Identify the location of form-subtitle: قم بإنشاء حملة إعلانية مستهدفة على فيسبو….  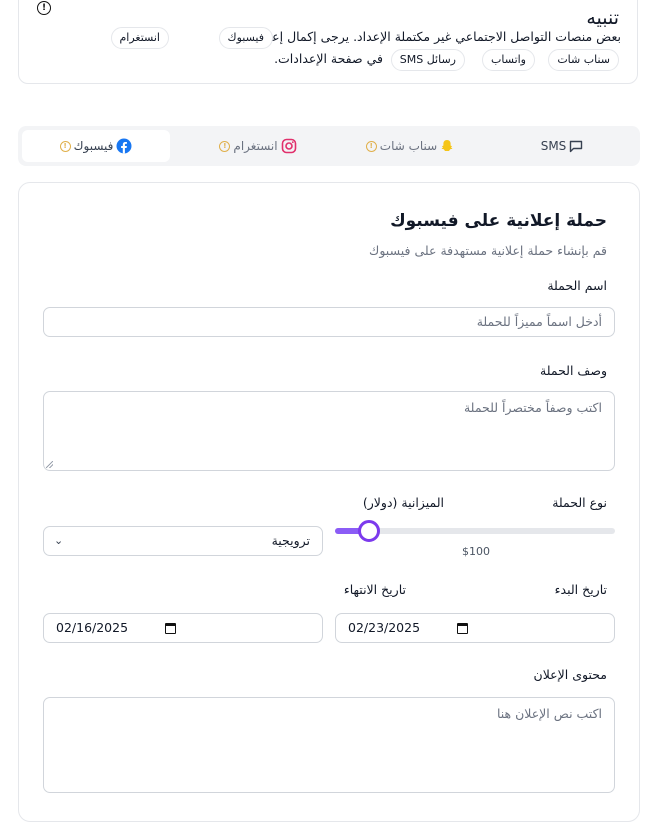
(488, 250).